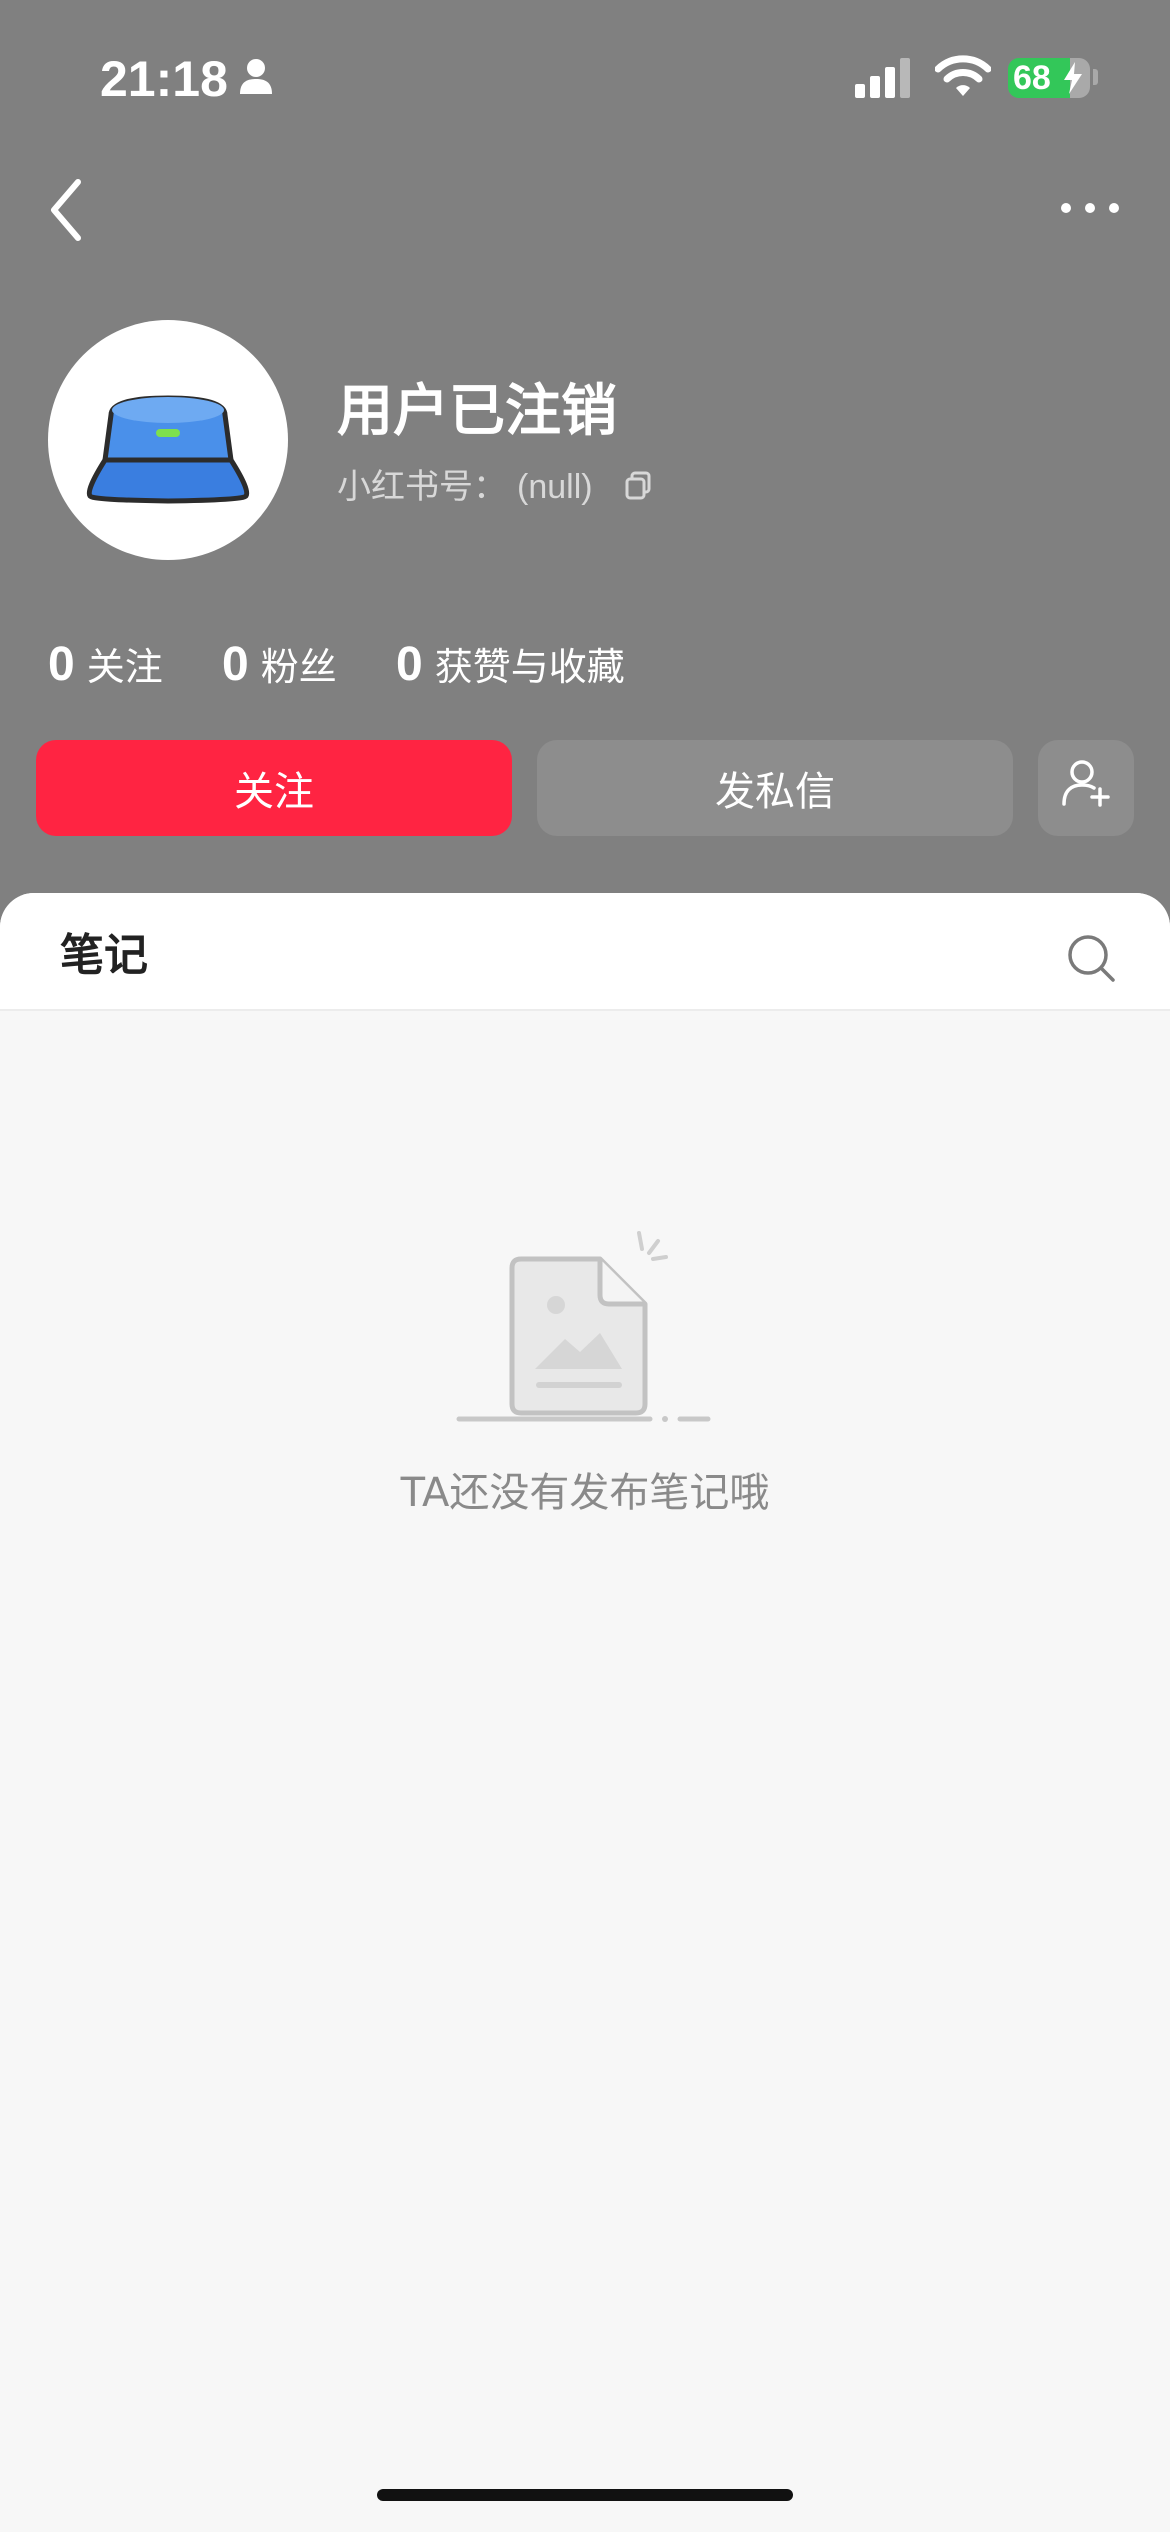 This screenshot has height=2532, width=1170. I want to click on stat-following: 0 关注, so click(105, 670).